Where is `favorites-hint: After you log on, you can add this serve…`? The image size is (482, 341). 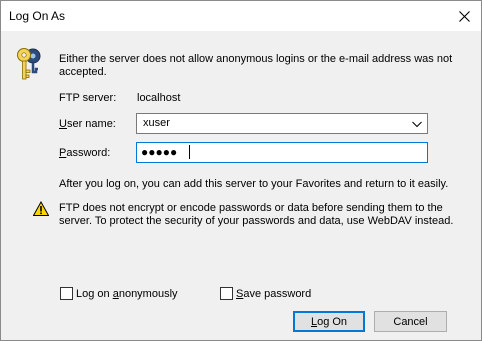 favorites-hint: After you log on, you can add this serve… is located at coordinates (254, 184).